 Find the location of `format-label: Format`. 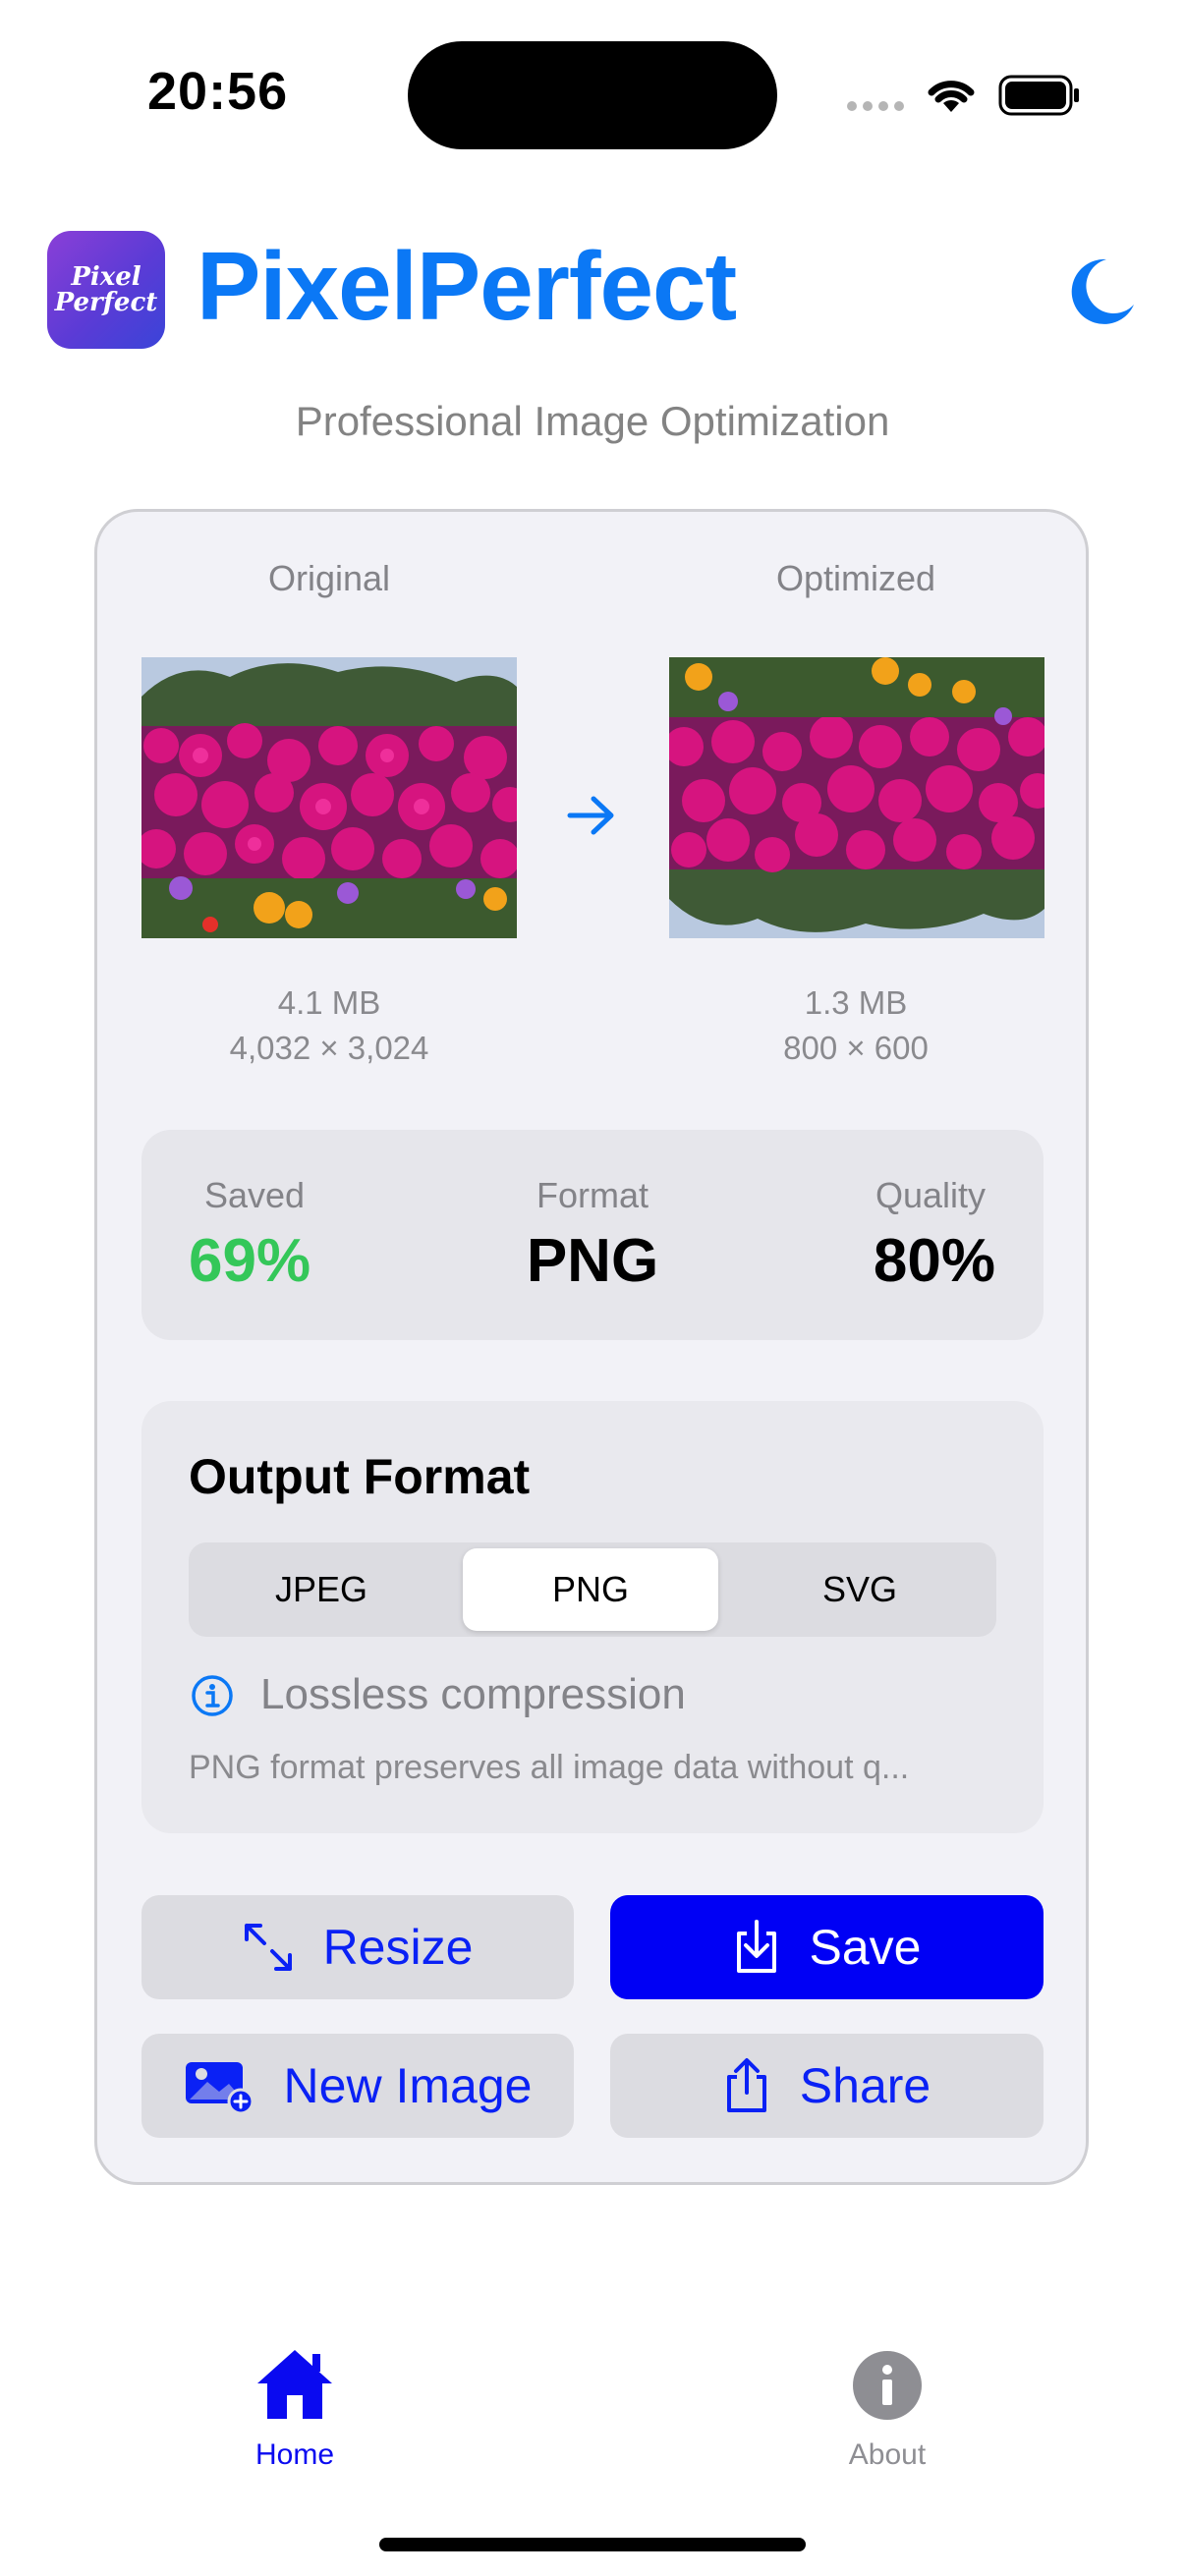

format-label: Format is located at coordinates (592, 1195).